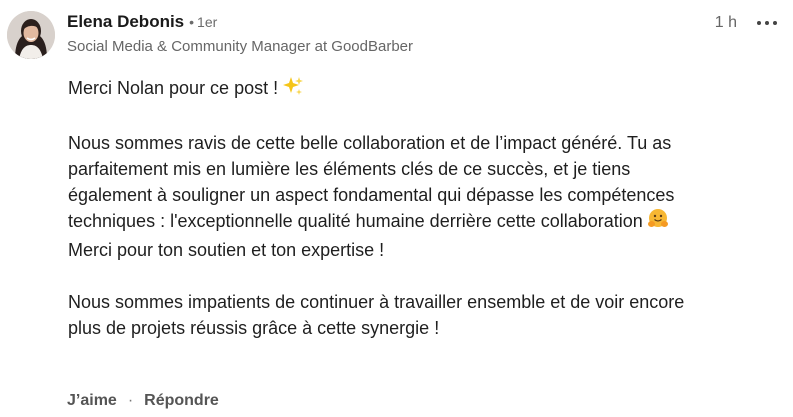  I want to click on author-line: Elena Debonis • 1er, so click(420, 24).